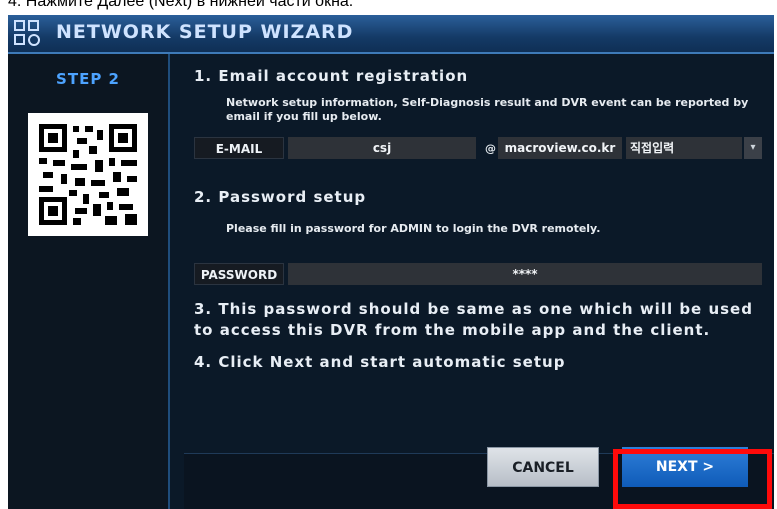  Describe the element at coordinates (543, 467) in the screenshot. I see `cancel-button: CANCEL` at that location.